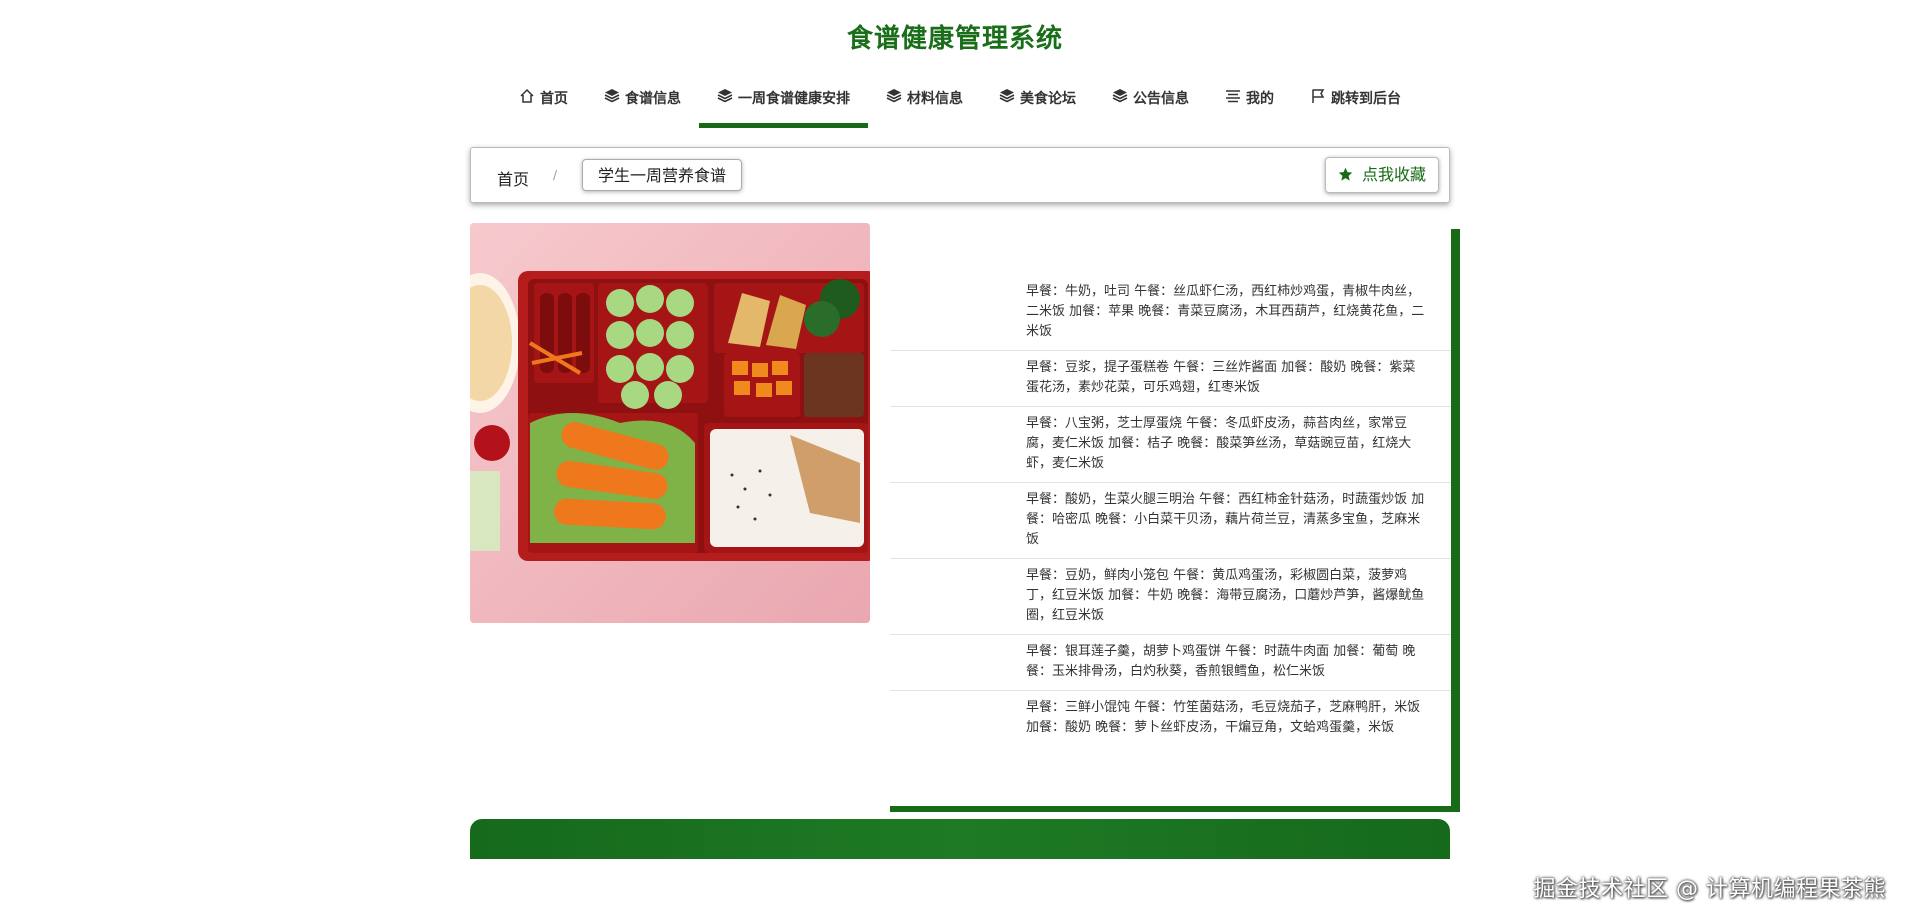 This screenshot has height=924, width=1910. Describe the element at coordinates (935, 99) in the screenshot. I see `nav-item-label: 材料信息` at that location.